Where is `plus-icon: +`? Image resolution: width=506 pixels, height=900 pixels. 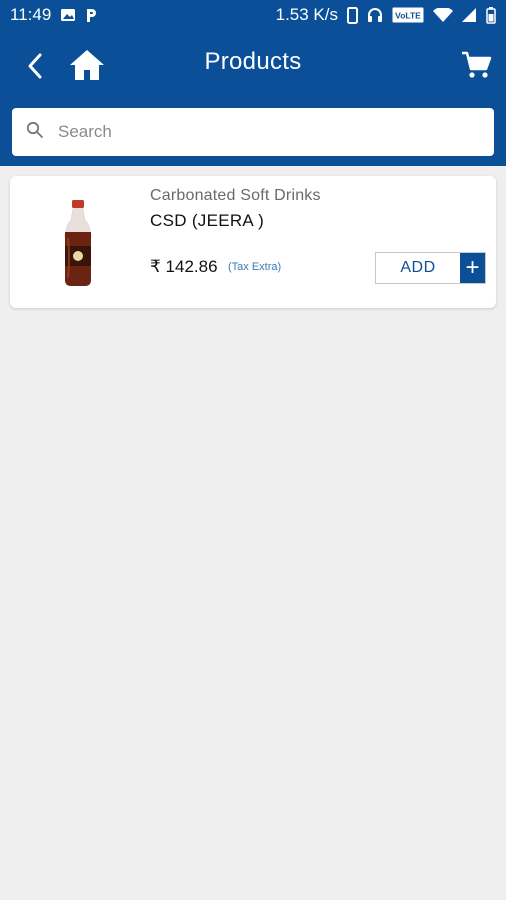 plus-icon: + is located at coordinates (472, 268).